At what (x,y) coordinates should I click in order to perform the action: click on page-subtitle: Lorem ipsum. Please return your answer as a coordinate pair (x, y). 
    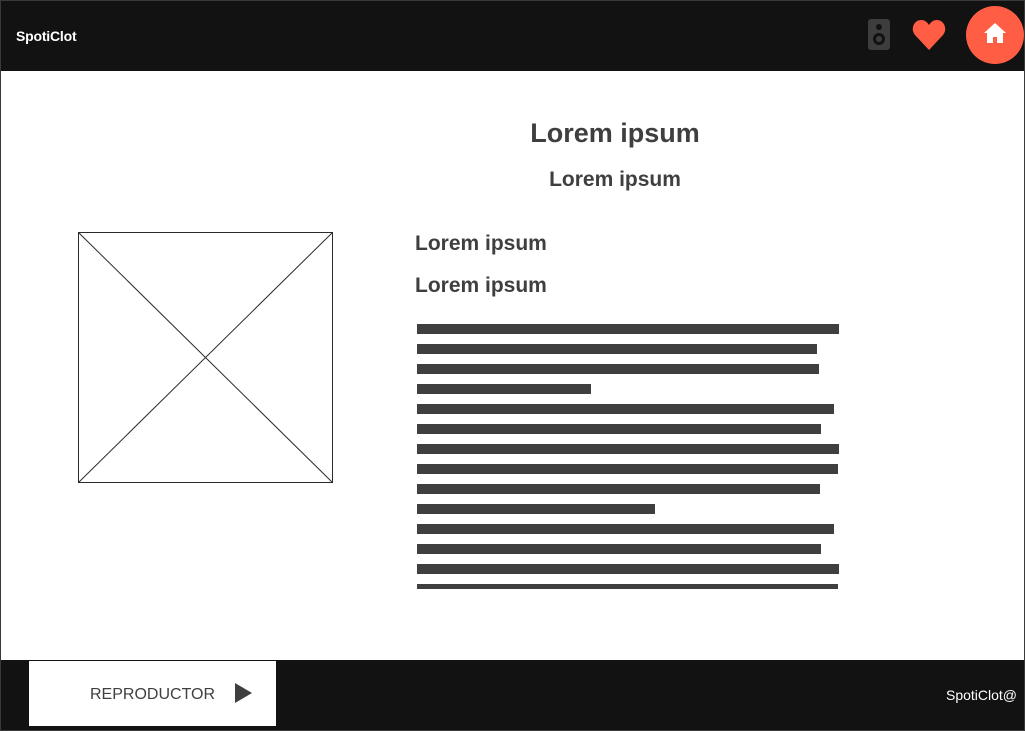
    Looking at the image, I should click on (615, 179).